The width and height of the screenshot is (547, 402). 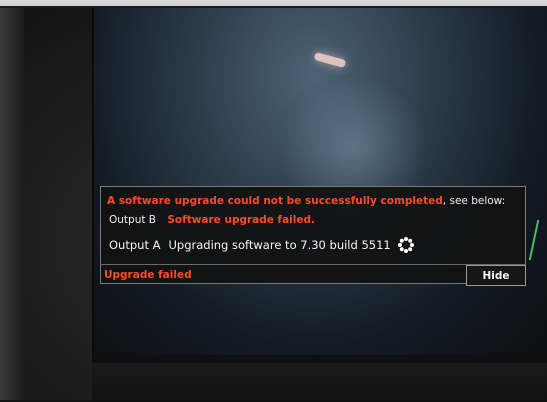 What do you see at coordinates (319, 359) in the screenshot?
I see `screen-bottom-edge` at bounding box center [319, 359].